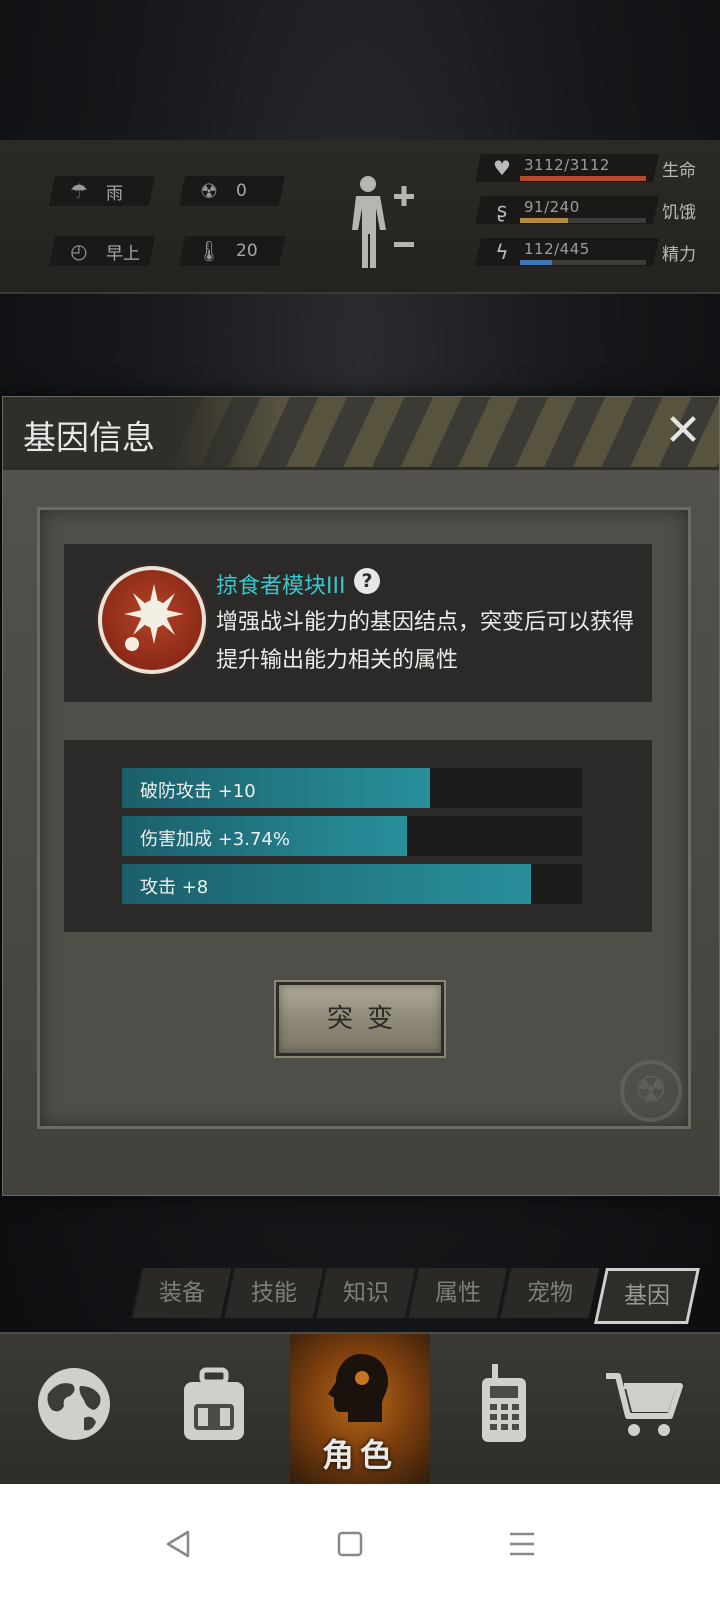  What do you see at coordinates (358, 1388) in the screenshot?
I see `character-icon` at bounding box center [358, 1388].